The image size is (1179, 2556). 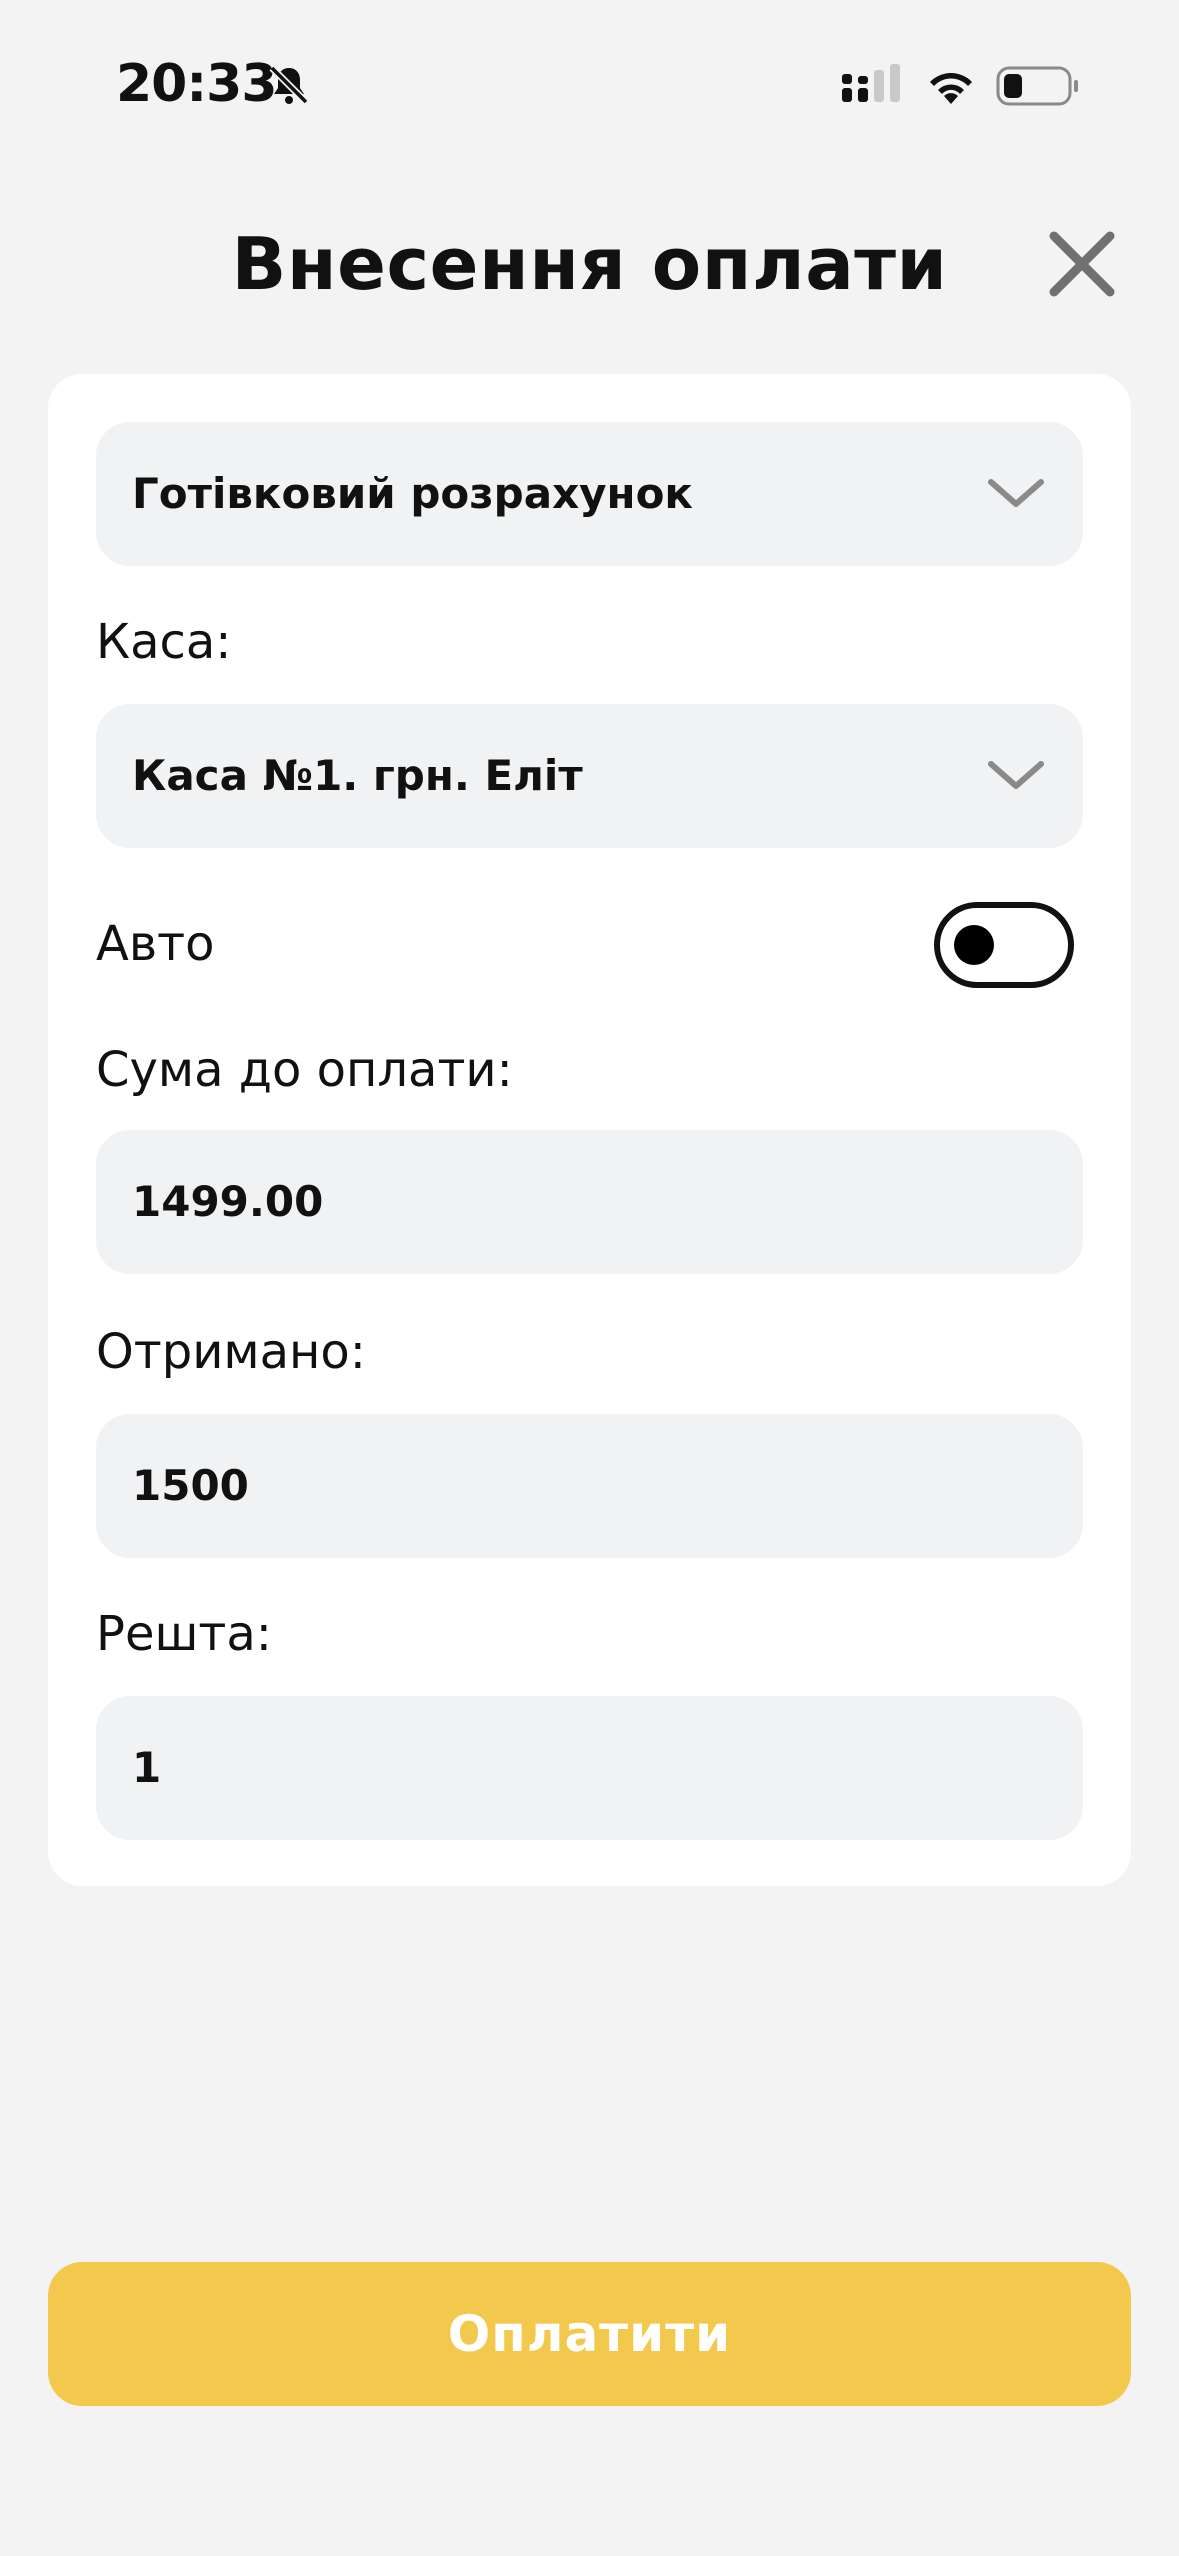 I want to click on page-title: Внесення оплати, so click(x=589, y=264).